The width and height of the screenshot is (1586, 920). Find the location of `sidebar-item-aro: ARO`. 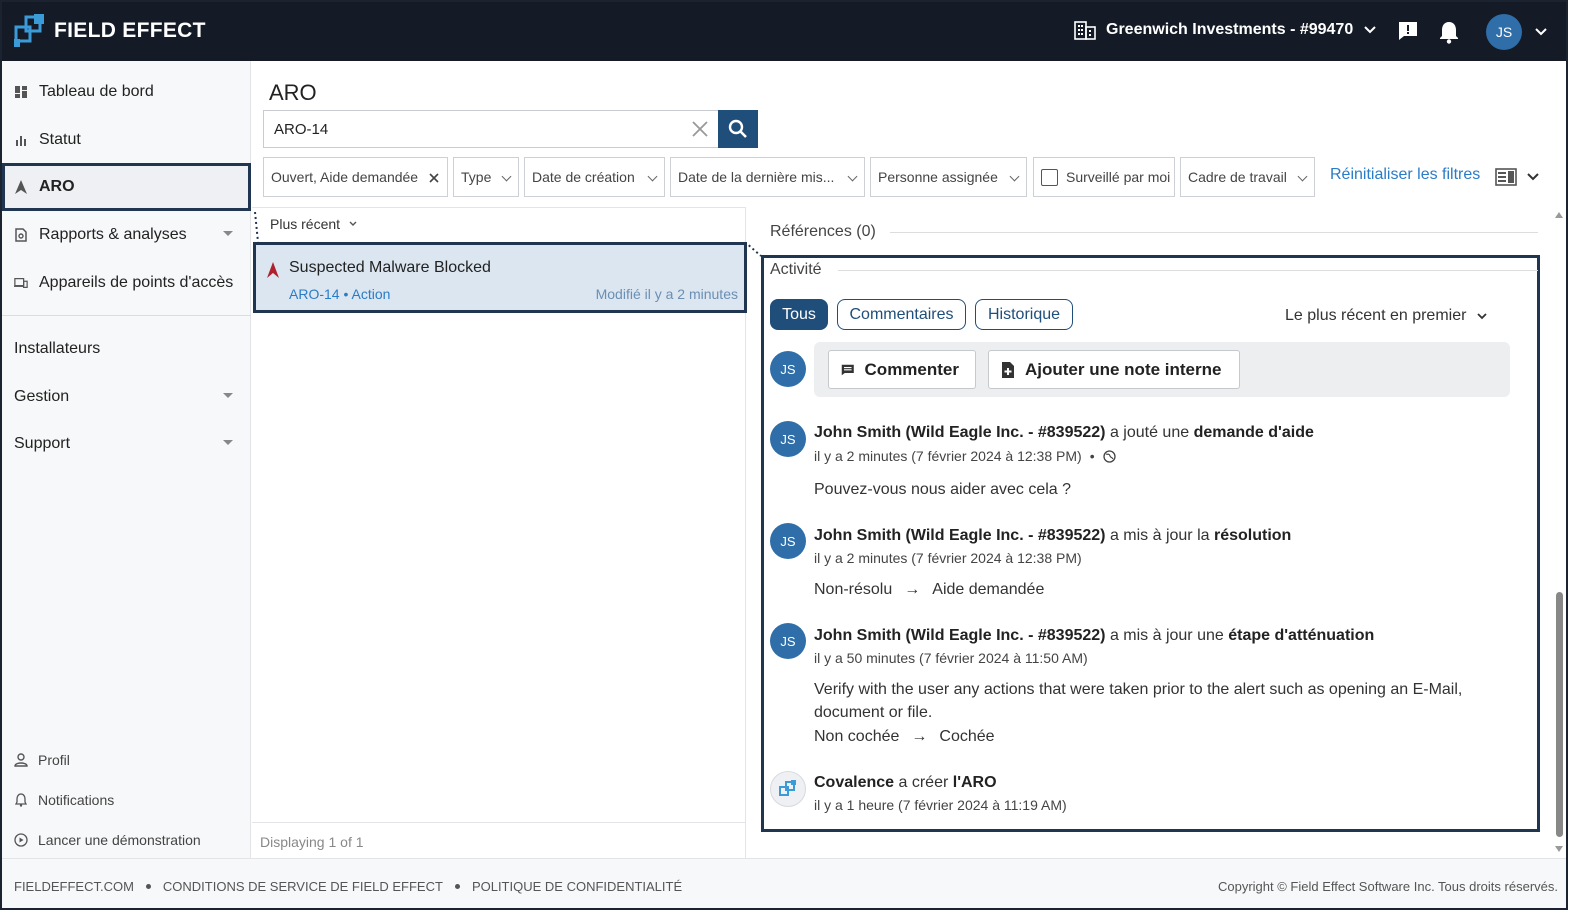

sidebar-item-aro: ARO is located at coordinates (126, 187).